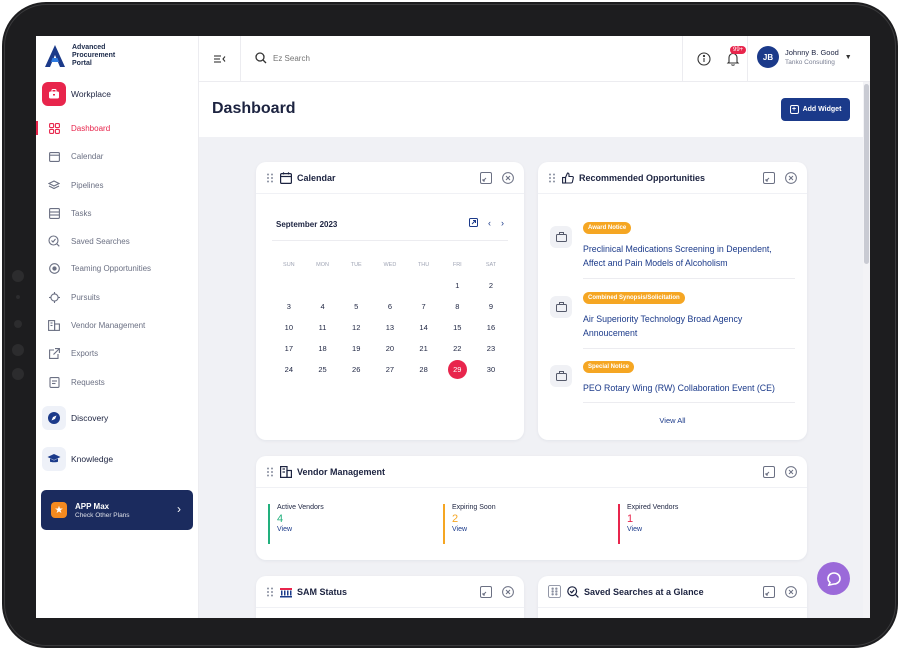 This screenshot has height=650, width=900. What do you see at coordinates (117, 325) in the screenshot?
I see `sidebar-item-vendor-management: Vendor Management` at bounding box center [117, 325].